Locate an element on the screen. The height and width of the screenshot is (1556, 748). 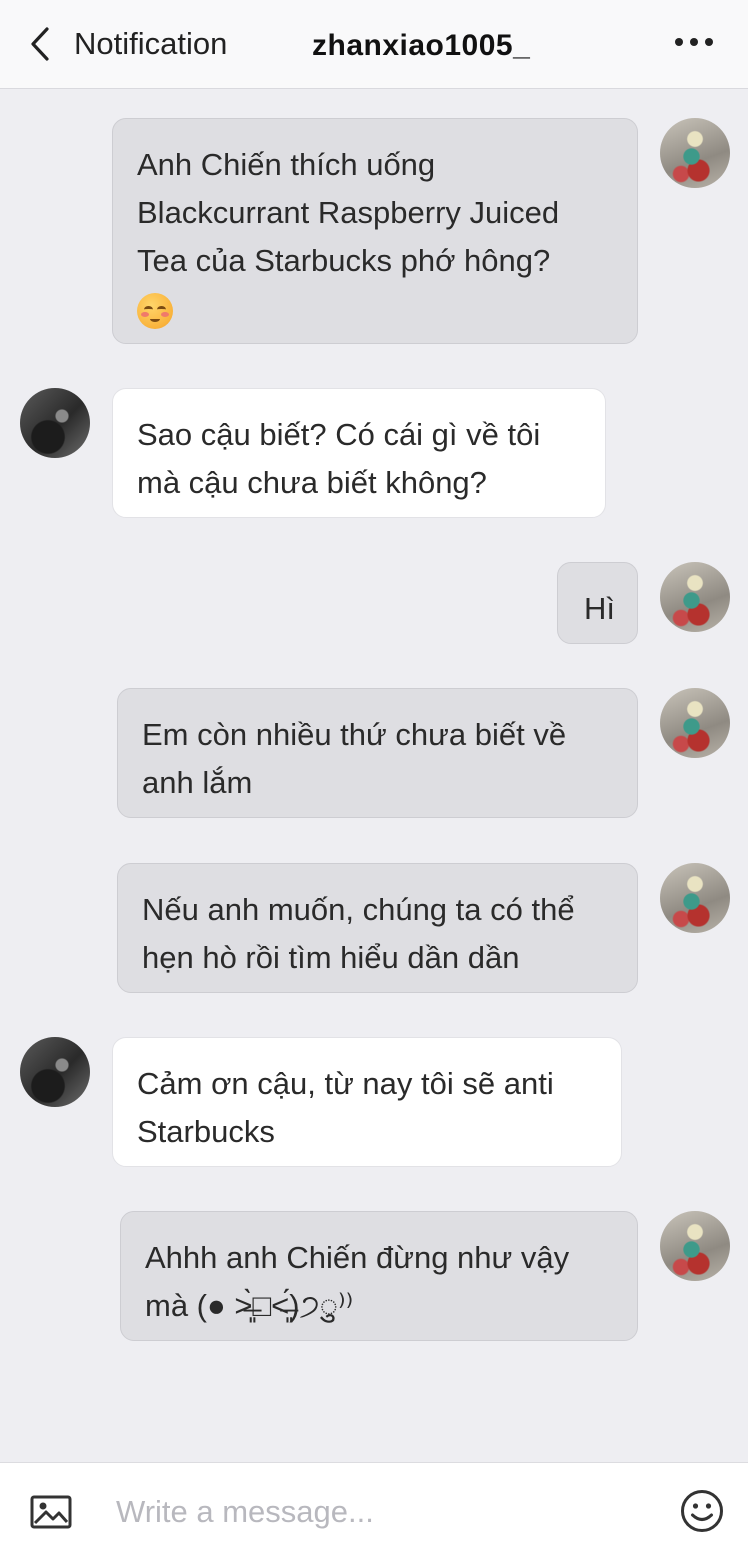
message-text: Cảm ơn cậu, từ nay tôi sẽ anti Starbucks is located at coordinates (345, 1107).